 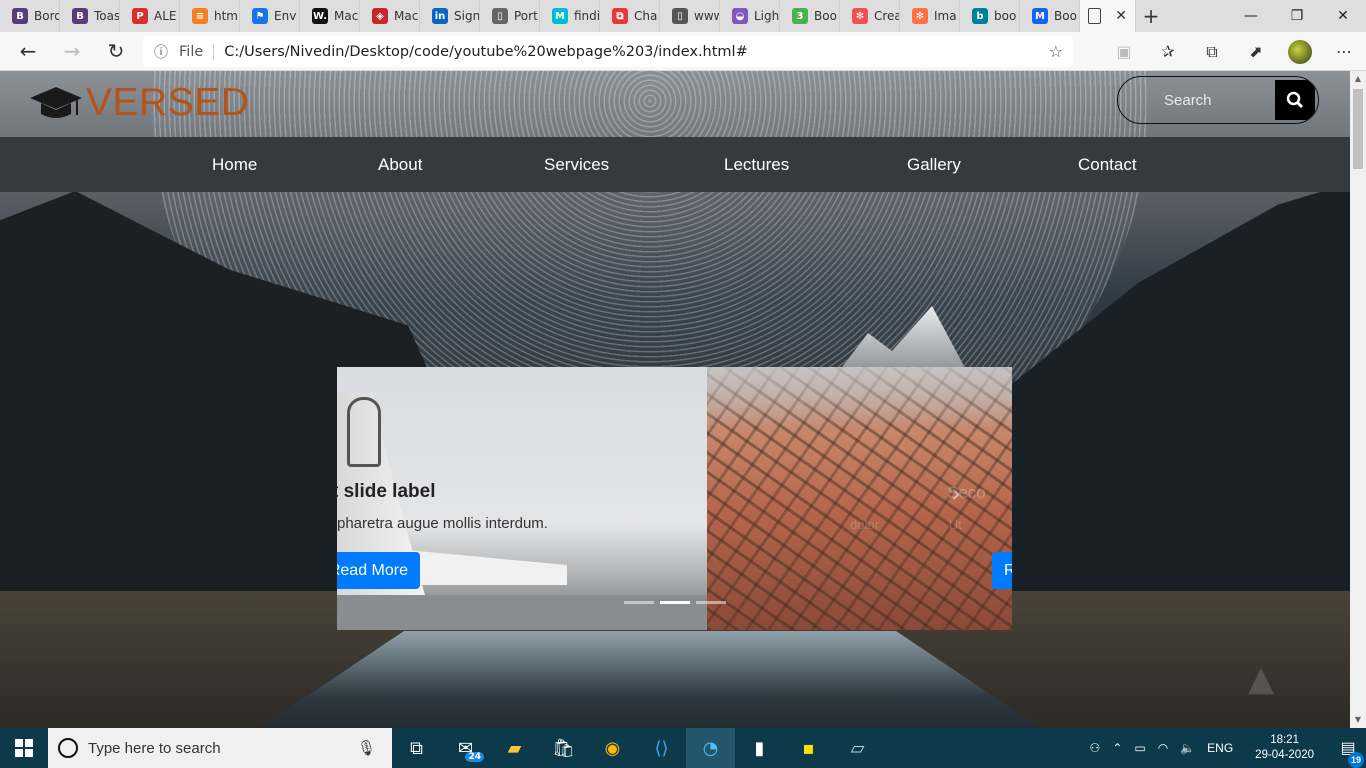 What do you see at coordinates (612, 748) in the screenshot?
I see `chrome-icon: ◉` at bounding box center [612, 748].